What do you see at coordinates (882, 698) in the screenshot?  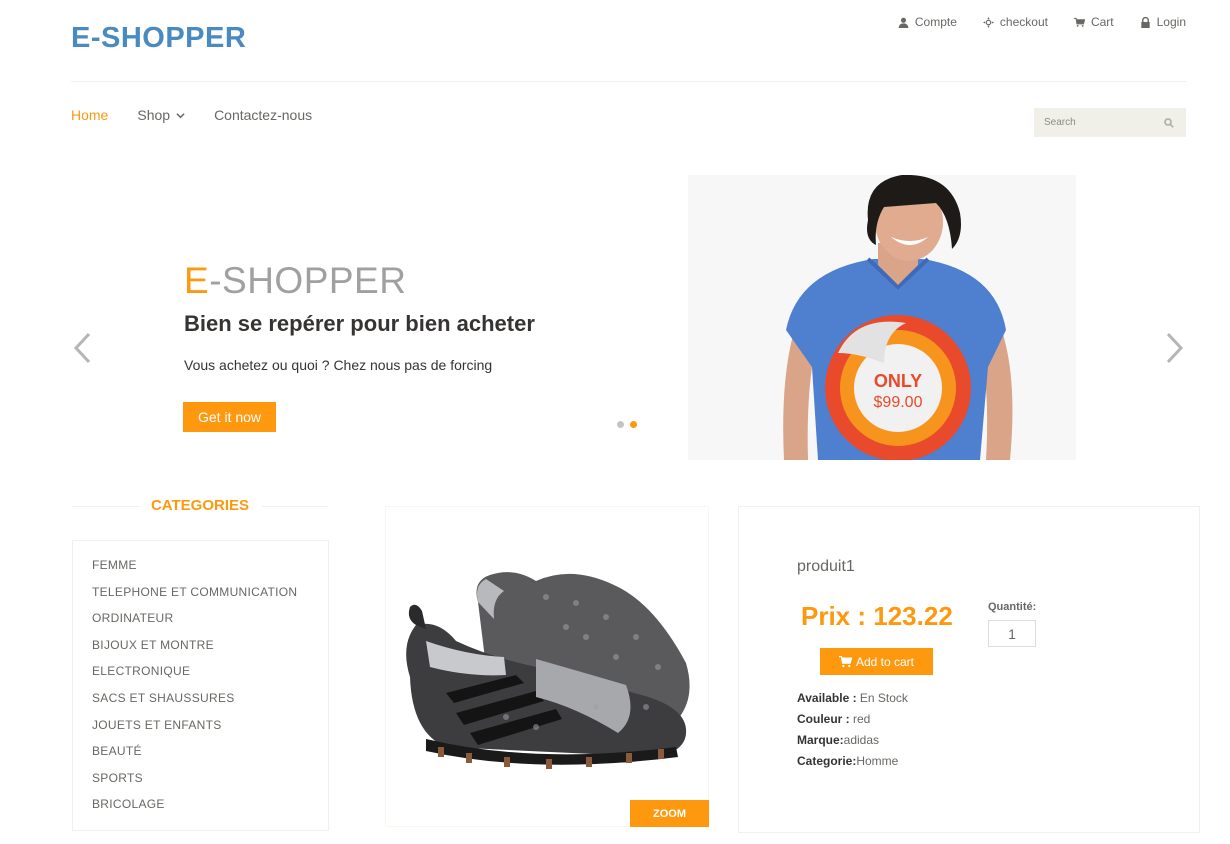 I see `availability-value: En Stock` at bounding box center [882, 698].